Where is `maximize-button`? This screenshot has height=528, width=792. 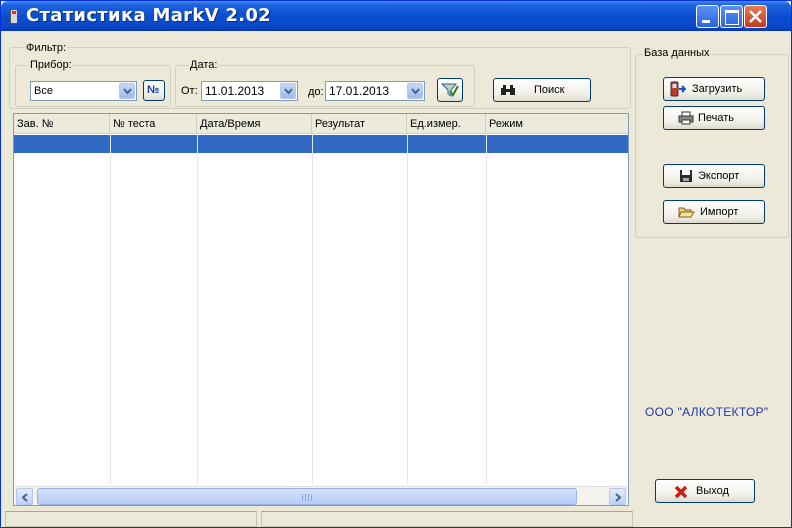
maximize-button is located at coordinates (731, 16).